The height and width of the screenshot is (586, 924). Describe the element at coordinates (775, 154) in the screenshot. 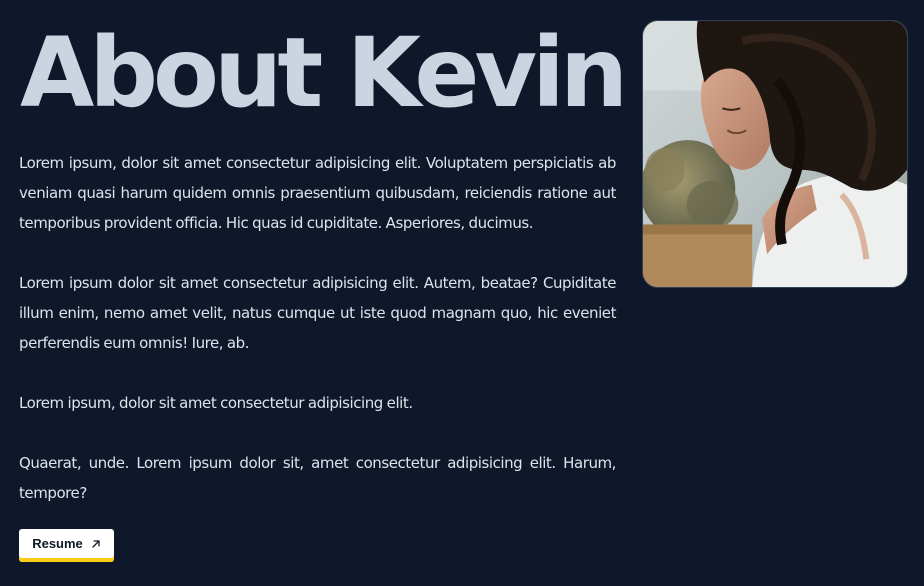

I see `profile-photo` at that location.